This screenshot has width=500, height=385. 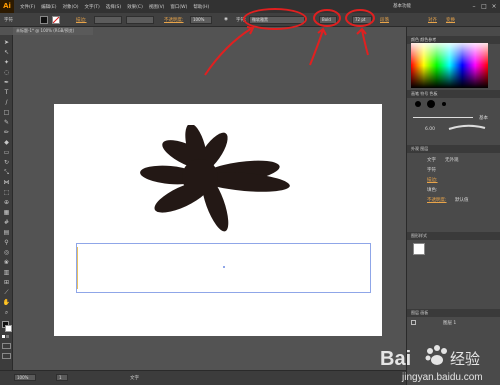 I want to click on brush-panel-tab: 画笔 符号 色板, so click(x=453, y=94).